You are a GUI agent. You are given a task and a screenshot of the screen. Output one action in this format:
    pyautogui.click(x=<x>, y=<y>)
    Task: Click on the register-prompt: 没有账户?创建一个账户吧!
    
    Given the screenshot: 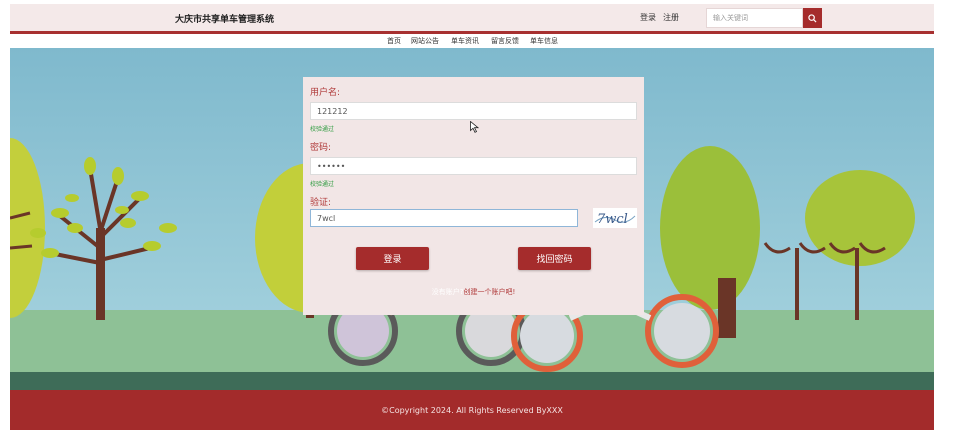 What is the action you would take?
    pyautogui.click(x=473, y=292)
    